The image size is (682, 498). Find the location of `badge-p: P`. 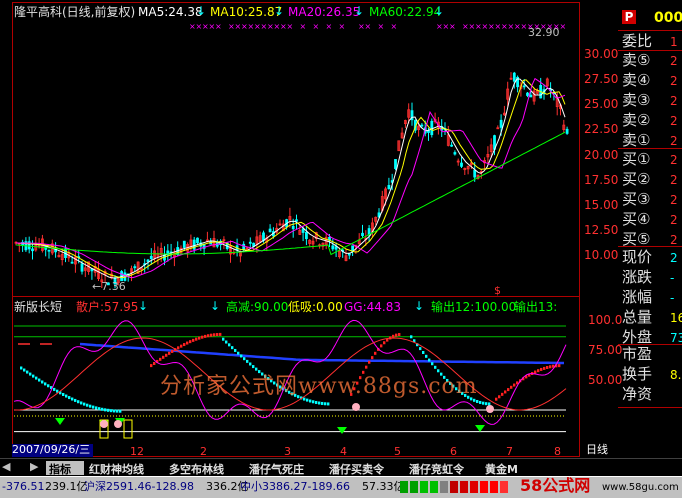

badge-p: P is located at coordinates (629, 17).